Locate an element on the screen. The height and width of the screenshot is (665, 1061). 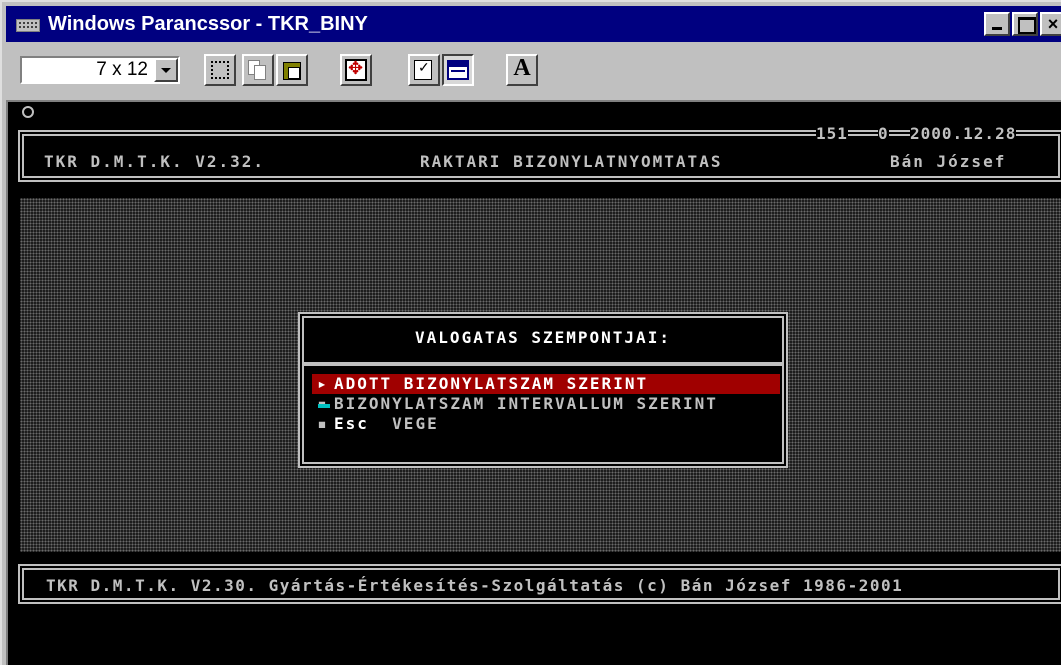
toolbar: 7 x 12 A is located at coordinates (533, 73).